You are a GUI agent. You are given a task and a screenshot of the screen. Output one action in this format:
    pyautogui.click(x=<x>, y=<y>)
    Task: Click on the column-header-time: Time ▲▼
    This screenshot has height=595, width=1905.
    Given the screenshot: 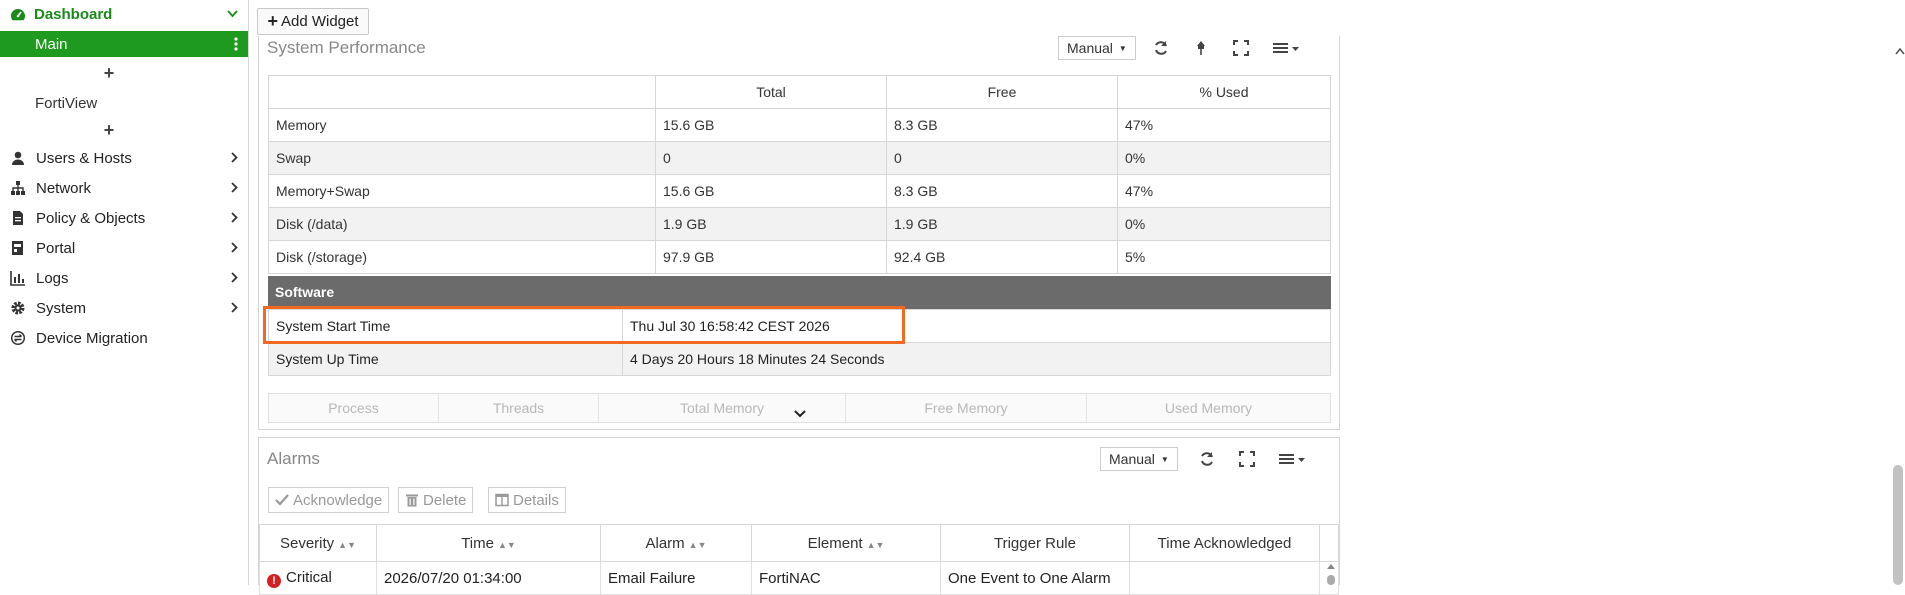 What is the action you would take?
    pyautogui.click(x=488, y=543)
    